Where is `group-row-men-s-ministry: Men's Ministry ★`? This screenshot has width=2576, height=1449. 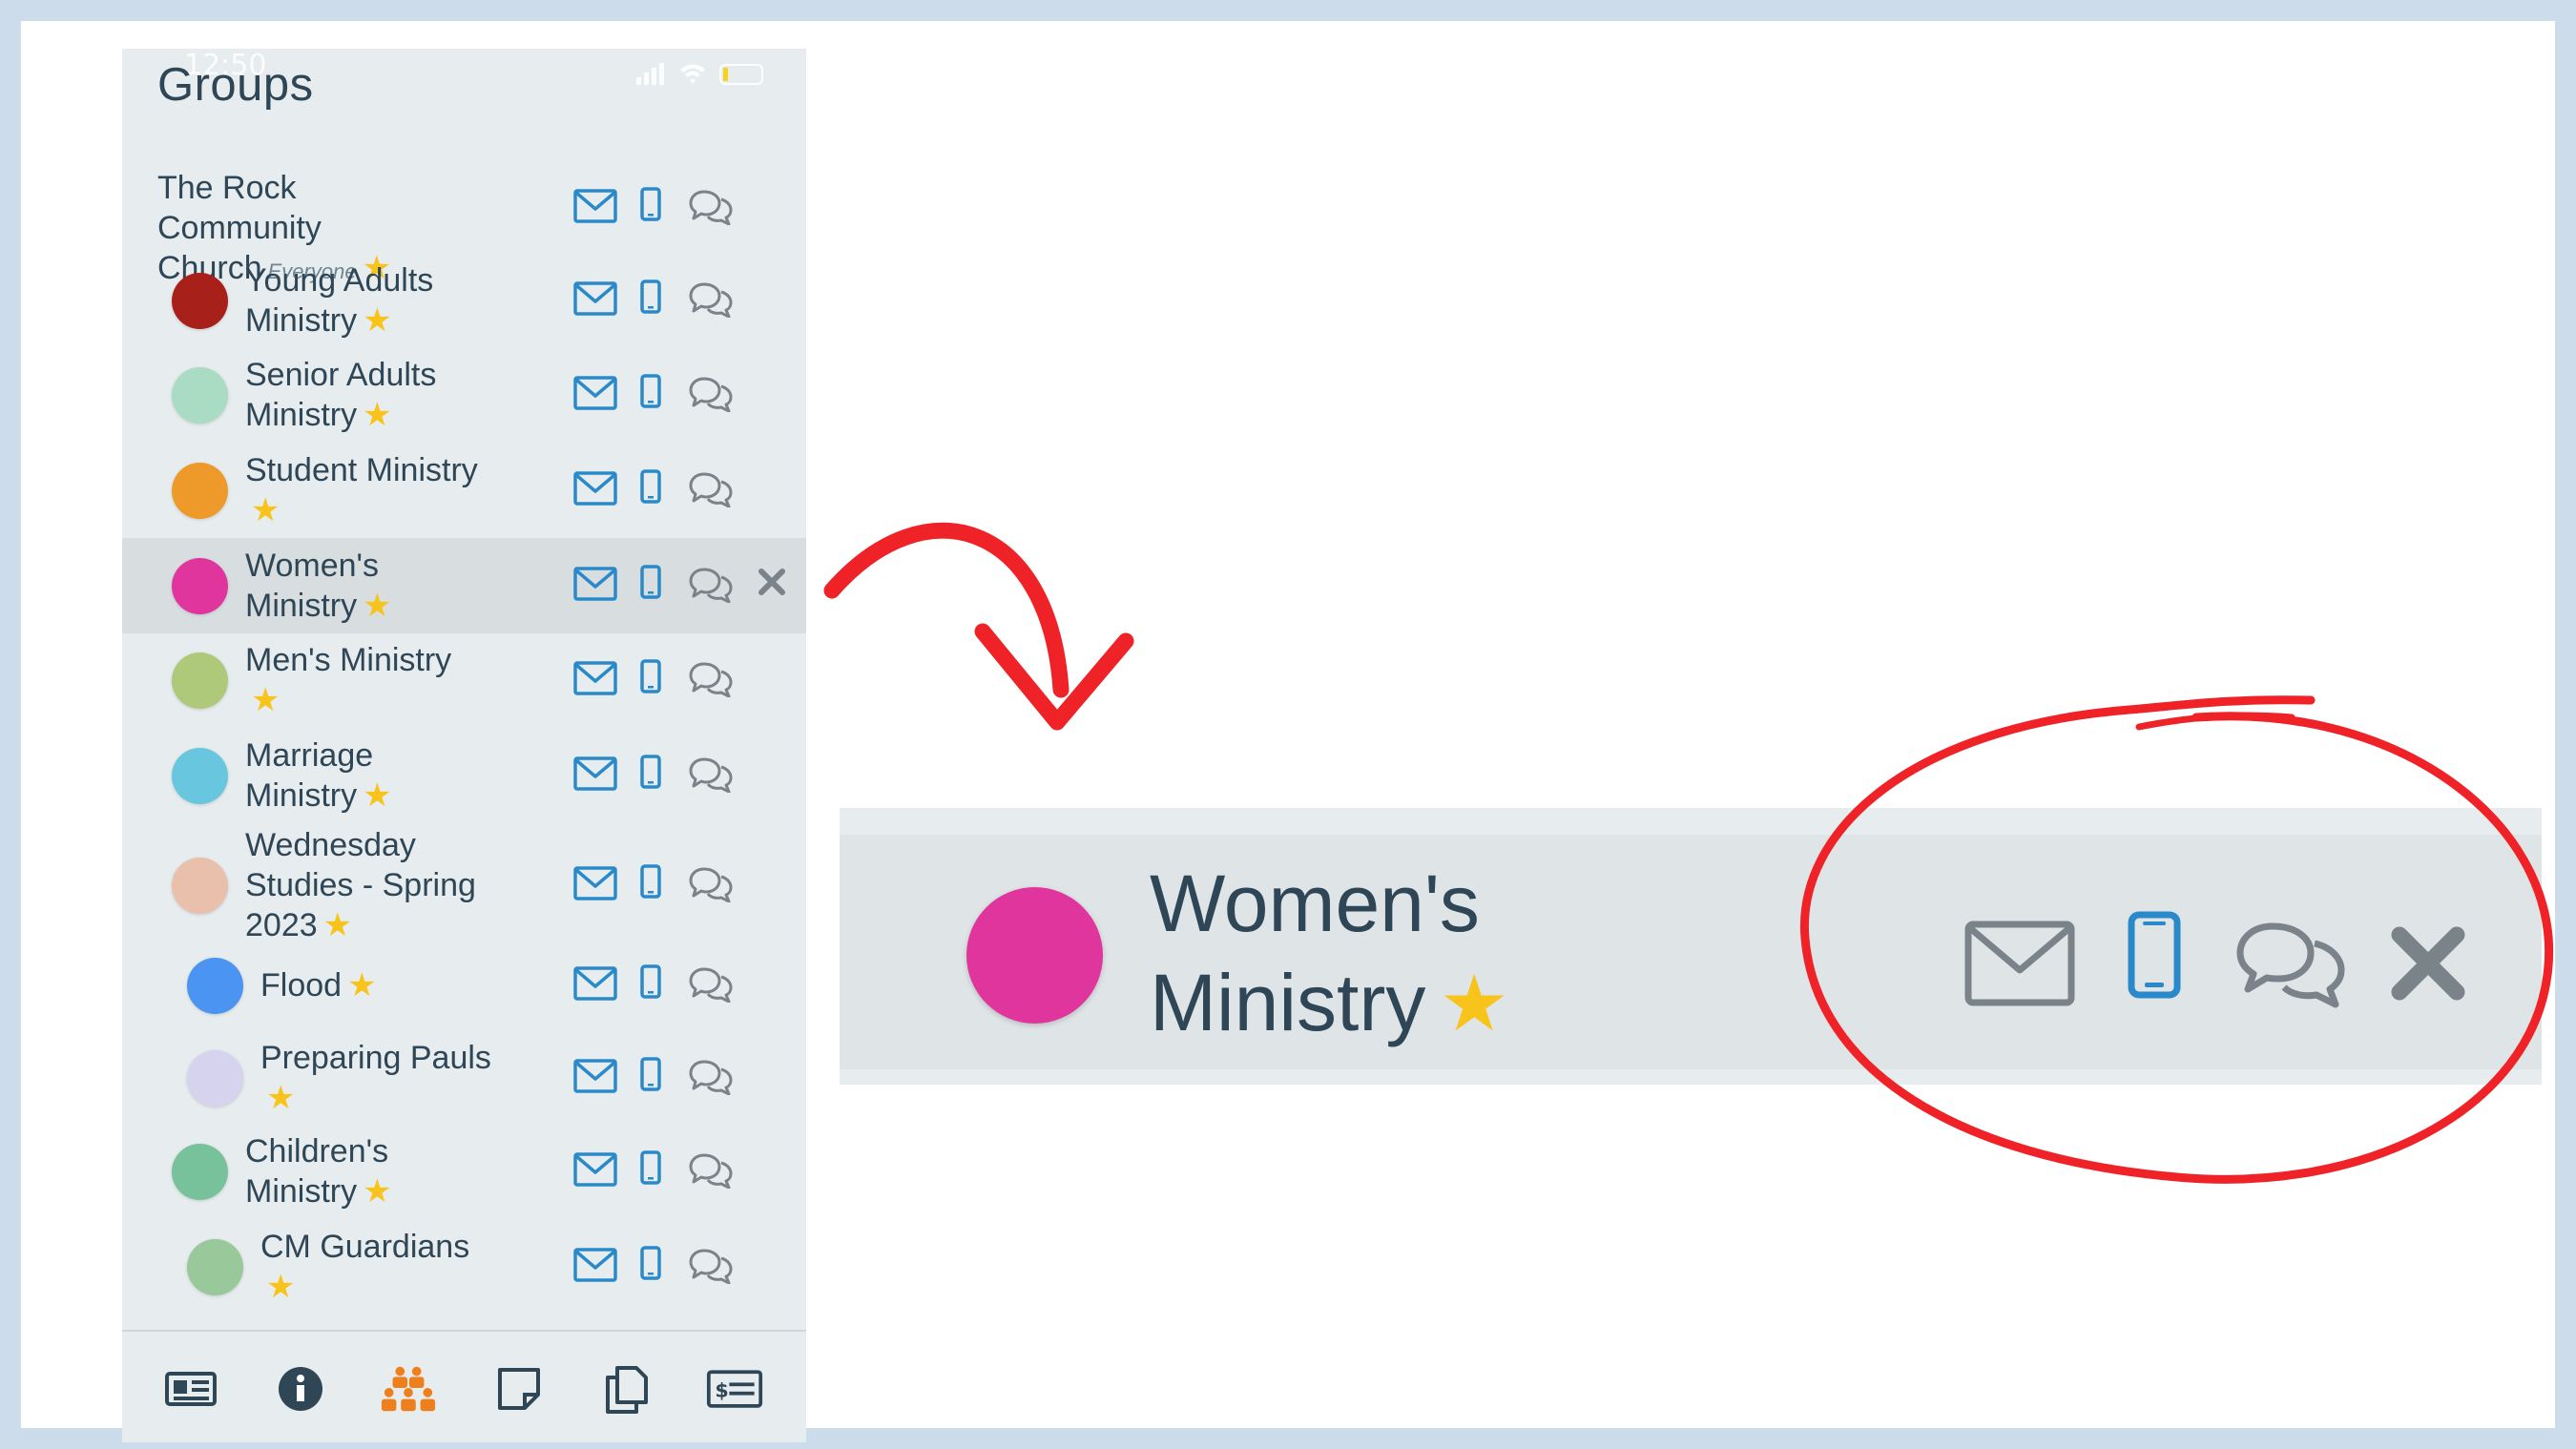
group-row-men-s-ministry: Men's Ministry ★ is located at coordinates (464, 680).